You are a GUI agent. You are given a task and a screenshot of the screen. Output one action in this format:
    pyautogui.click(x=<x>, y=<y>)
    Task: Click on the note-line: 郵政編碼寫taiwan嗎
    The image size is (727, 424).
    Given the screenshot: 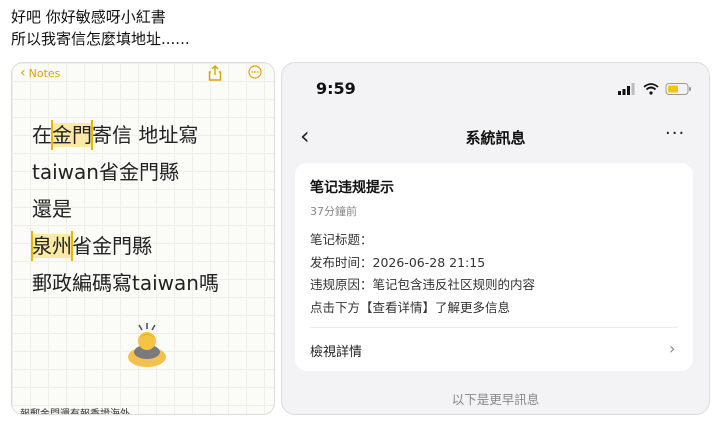 What is the action you would take?
    pyautogui.click(x=125, y=283)
    